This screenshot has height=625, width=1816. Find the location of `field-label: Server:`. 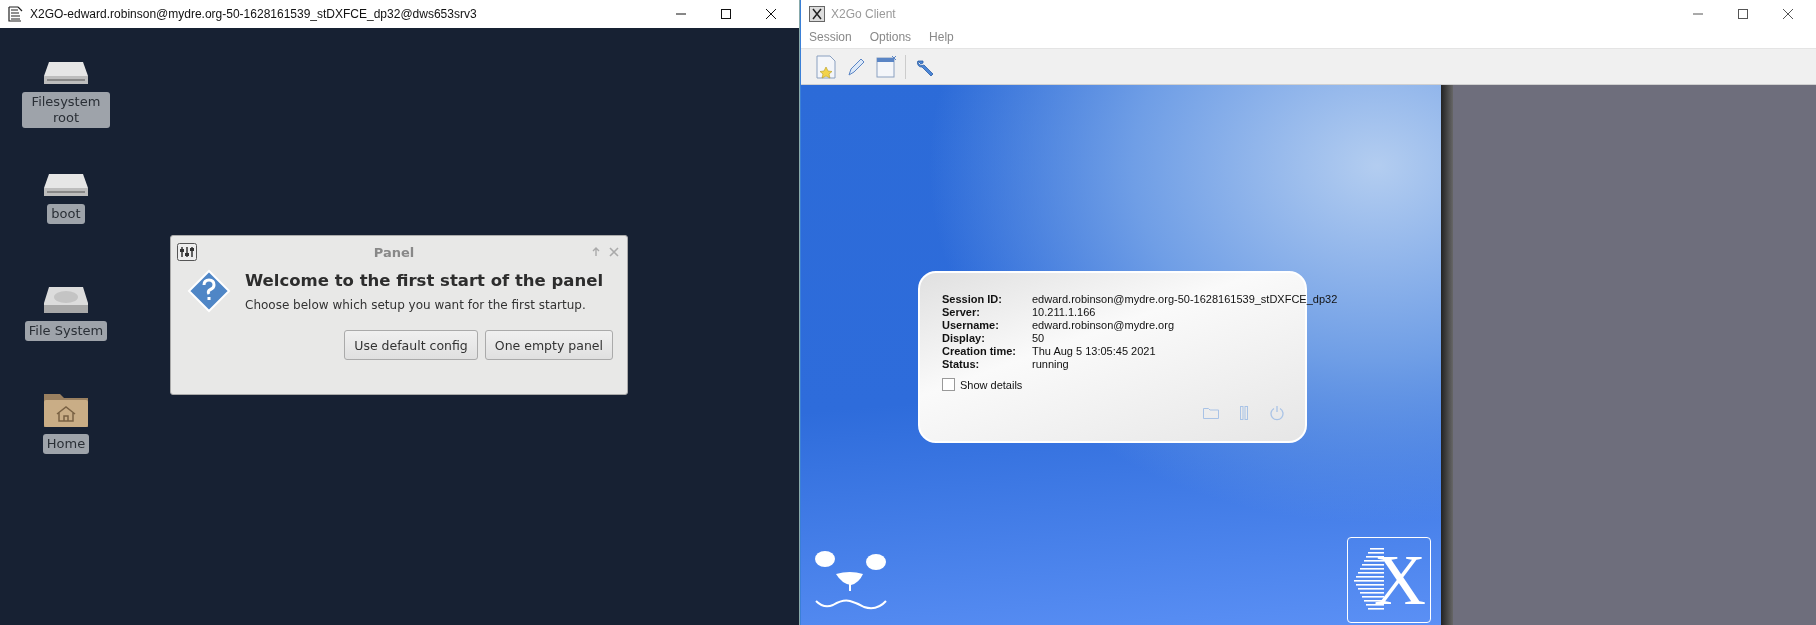

field-label: Server: is located at coordinates (961, 312).